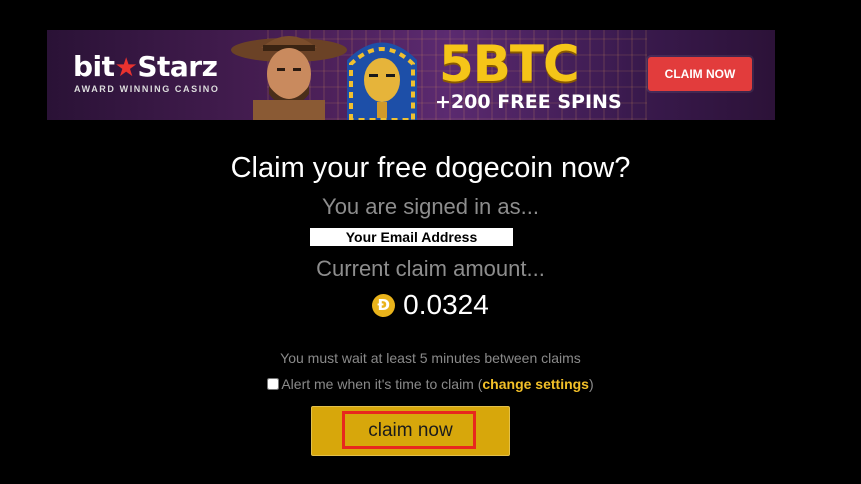 The image size is (861, 484). What do you see at coordinates (94, 66) in the screenshot?
I see `brand-prefix: bit` at bounding box center [94, 66].